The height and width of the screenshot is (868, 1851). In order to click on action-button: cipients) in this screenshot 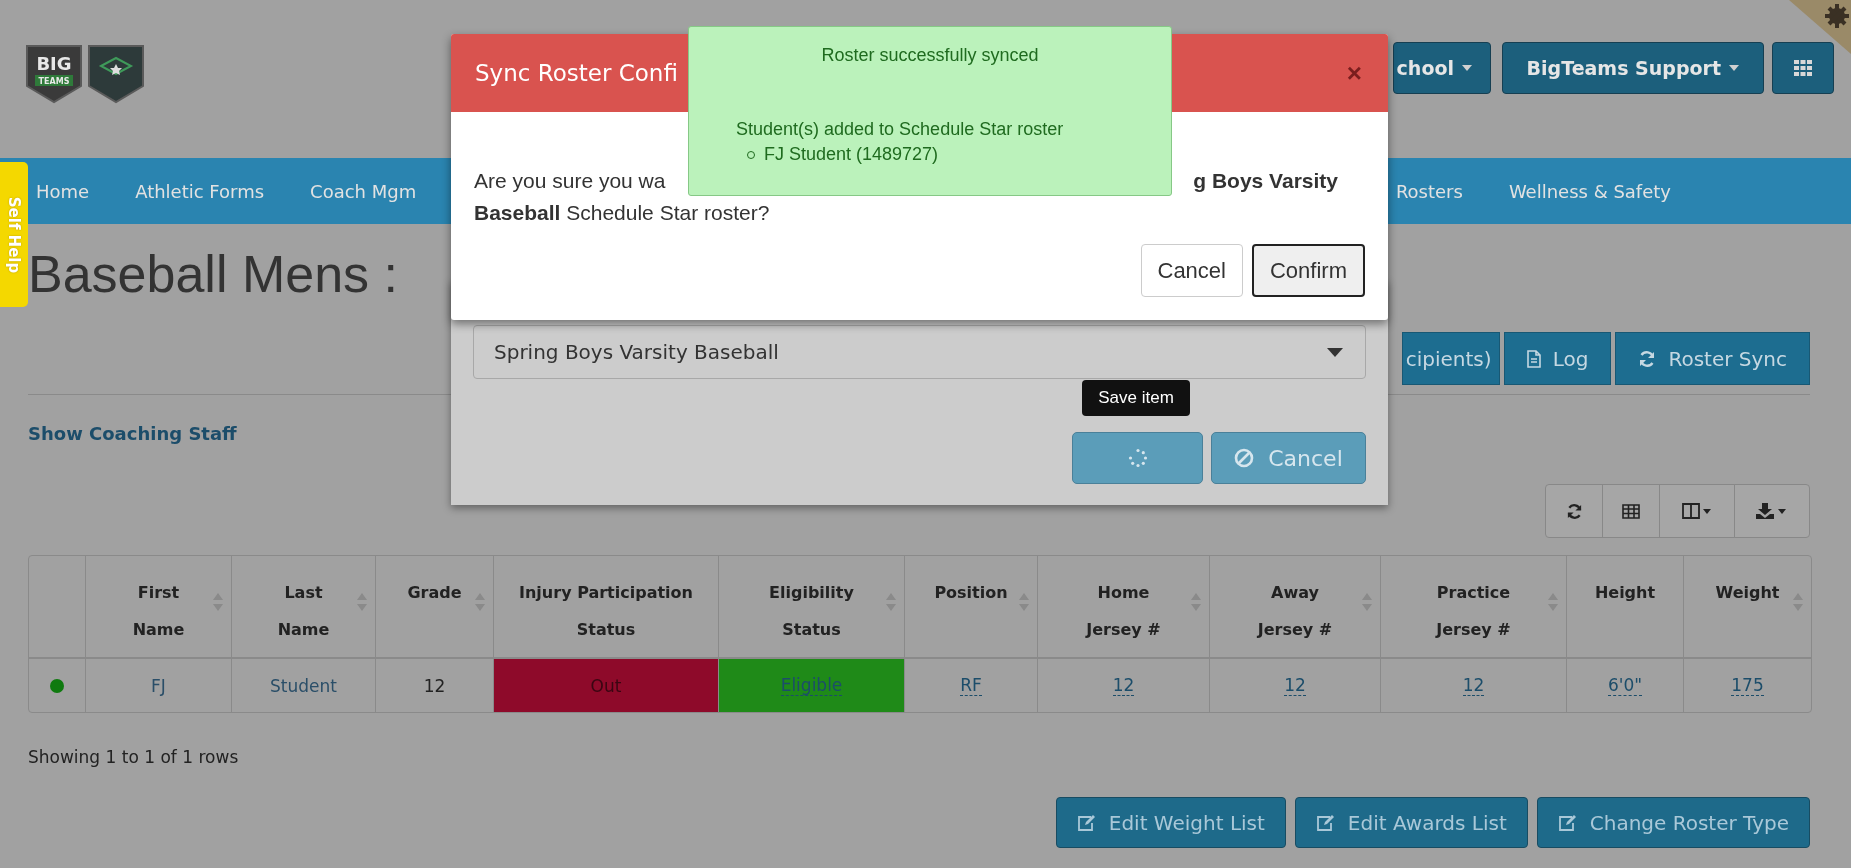, I will do `click(1450, 358)`.